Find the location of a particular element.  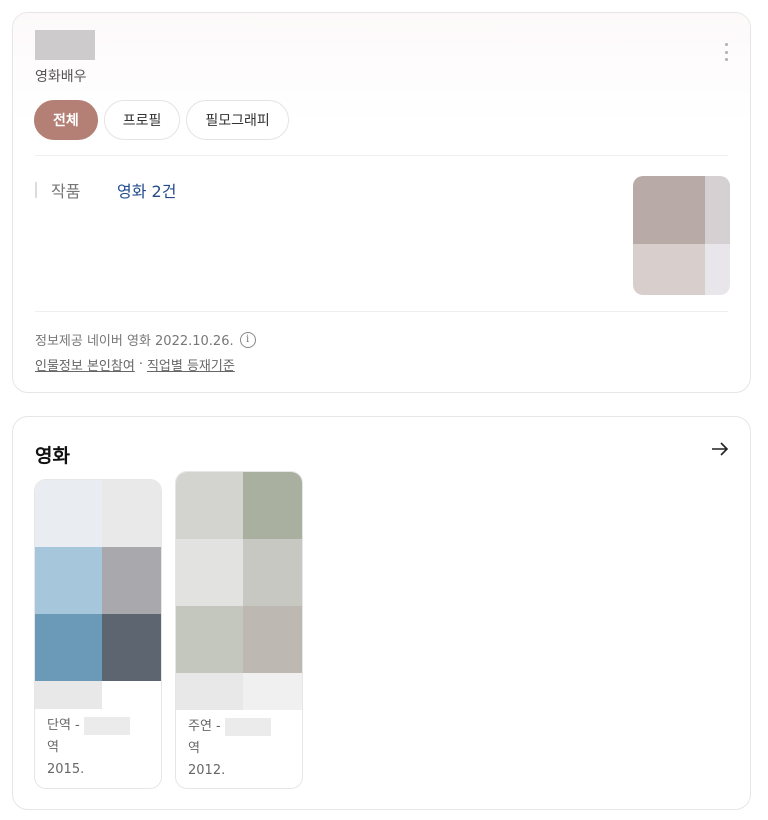

movie-meta: 주연 - 역 2012. is located at coordinates (239, 746).